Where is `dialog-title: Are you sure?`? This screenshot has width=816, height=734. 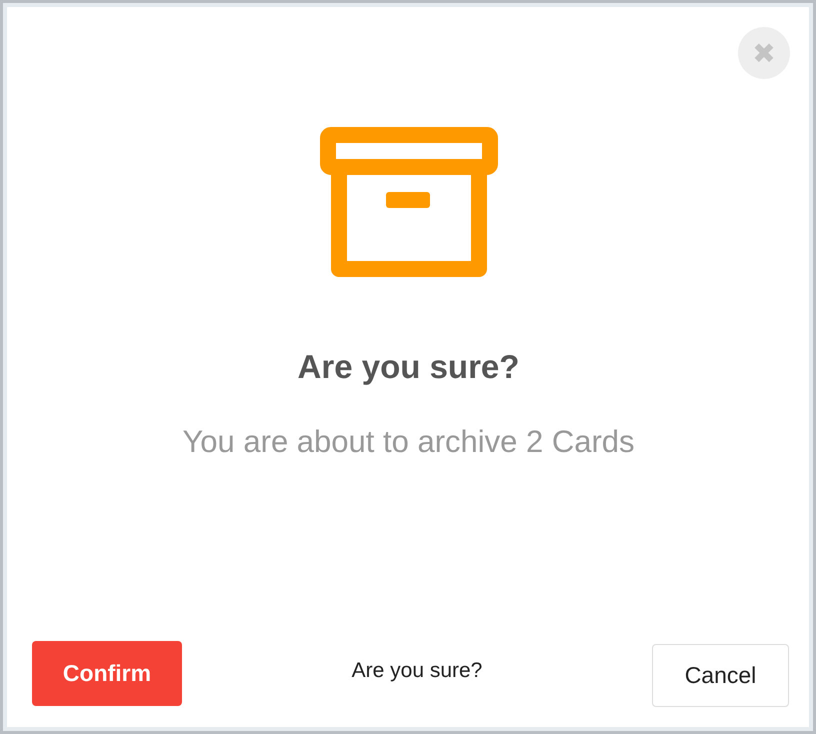 dialog-title: Are you sure? is located at coordinates (409, 367).